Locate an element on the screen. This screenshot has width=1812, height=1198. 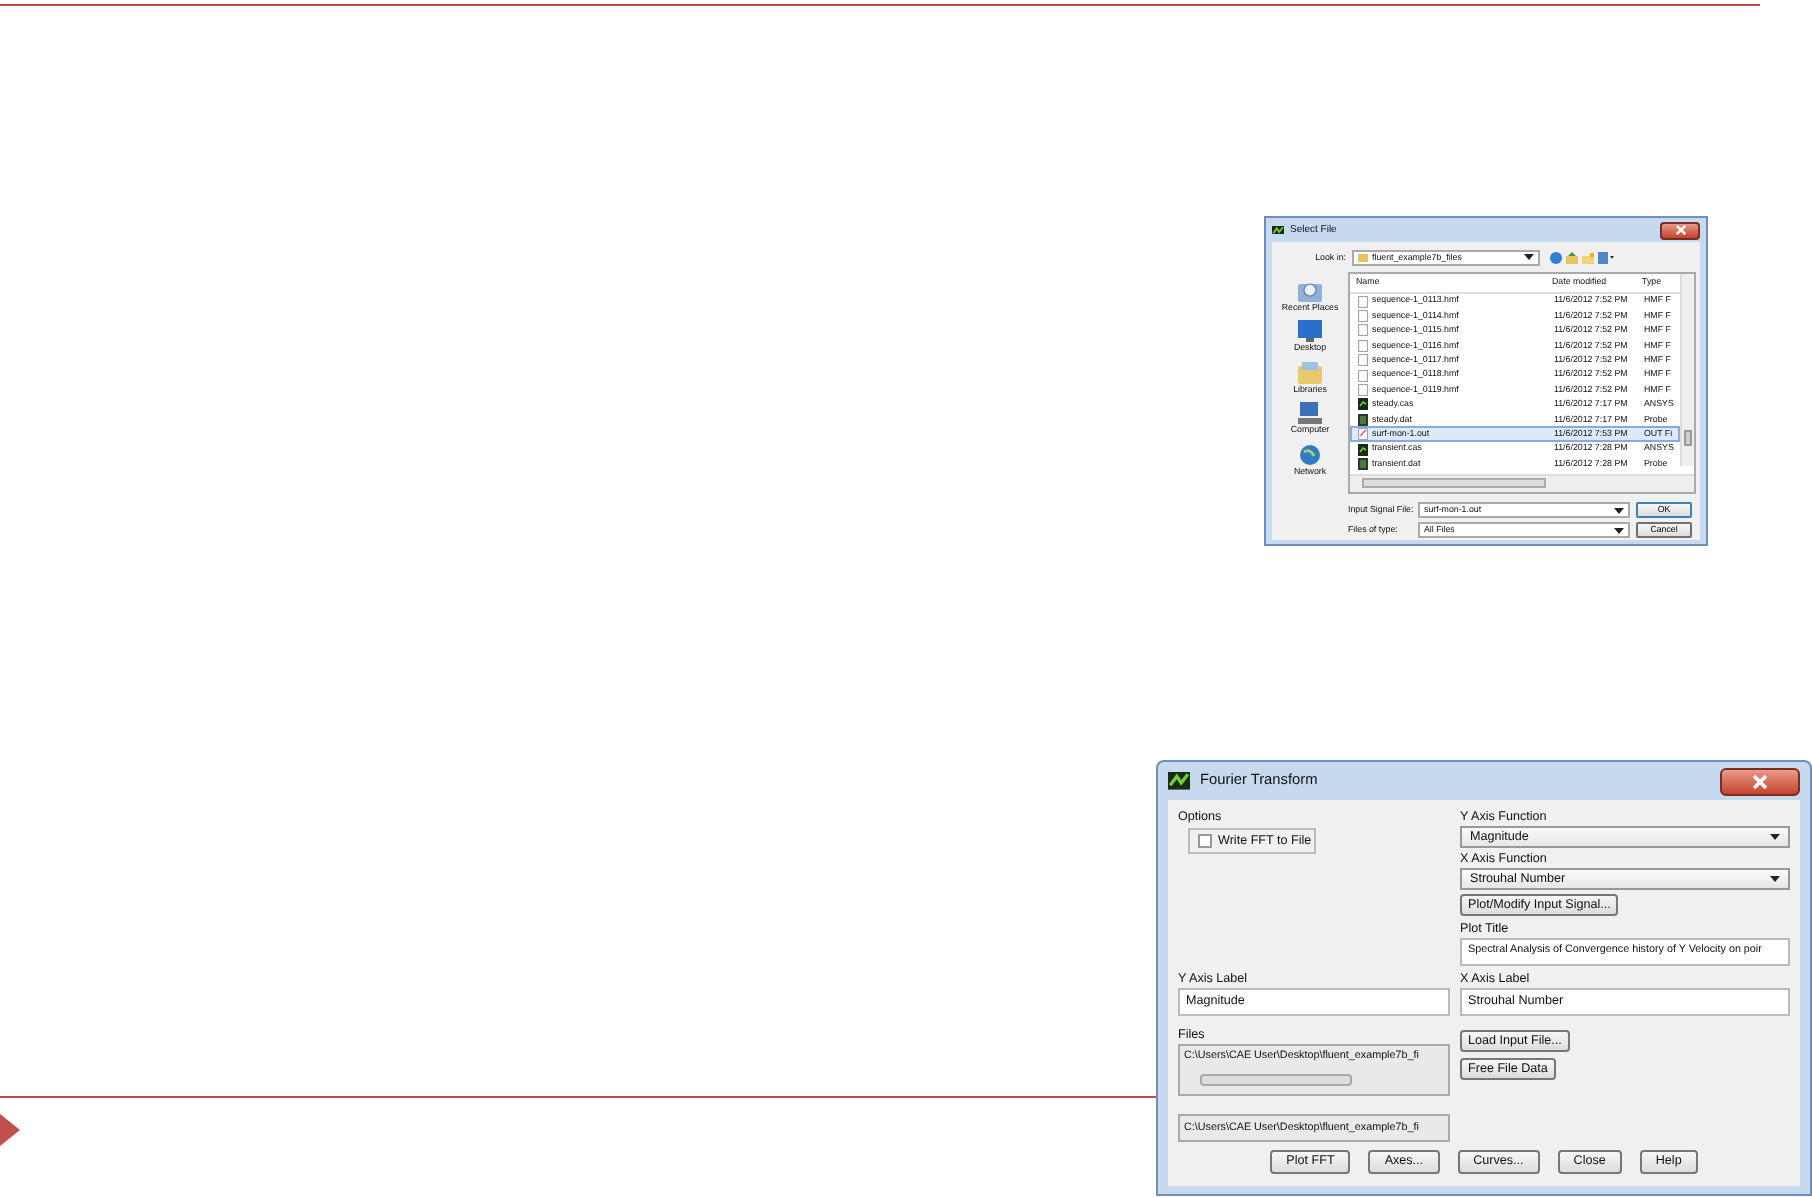
up-folder-icon is located at coordinates (1572, 257).